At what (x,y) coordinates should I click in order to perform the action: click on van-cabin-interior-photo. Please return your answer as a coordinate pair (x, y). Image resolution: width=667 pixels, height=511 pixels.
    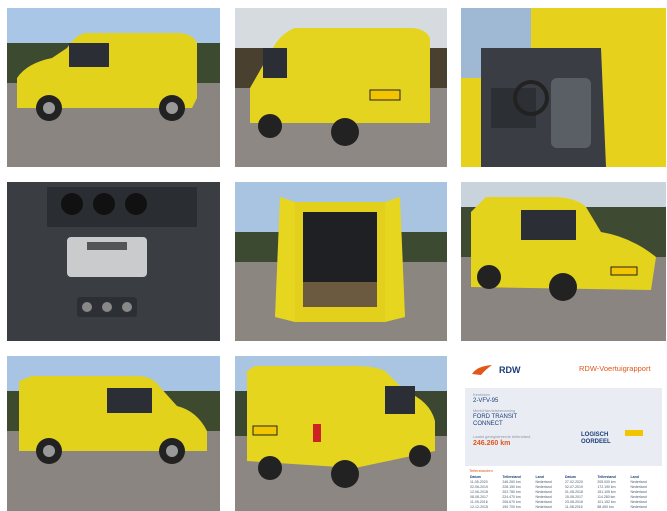
    Looking at the image, I should click on (563, 87).